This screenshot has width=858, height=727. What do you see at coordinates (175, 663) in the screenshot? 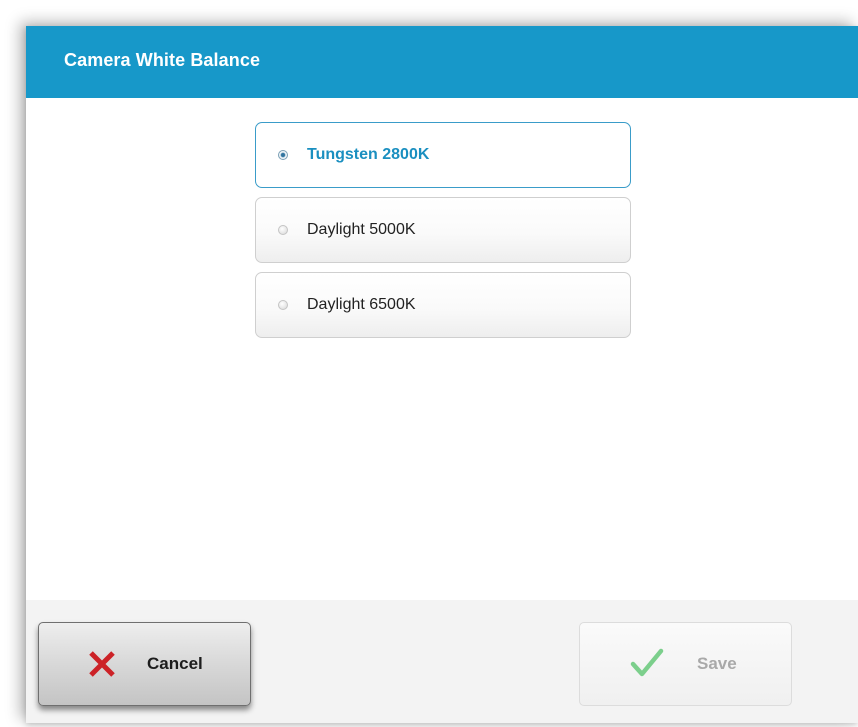
I see `cancel-button-label: Cancel` at bounding box center [175, 663].